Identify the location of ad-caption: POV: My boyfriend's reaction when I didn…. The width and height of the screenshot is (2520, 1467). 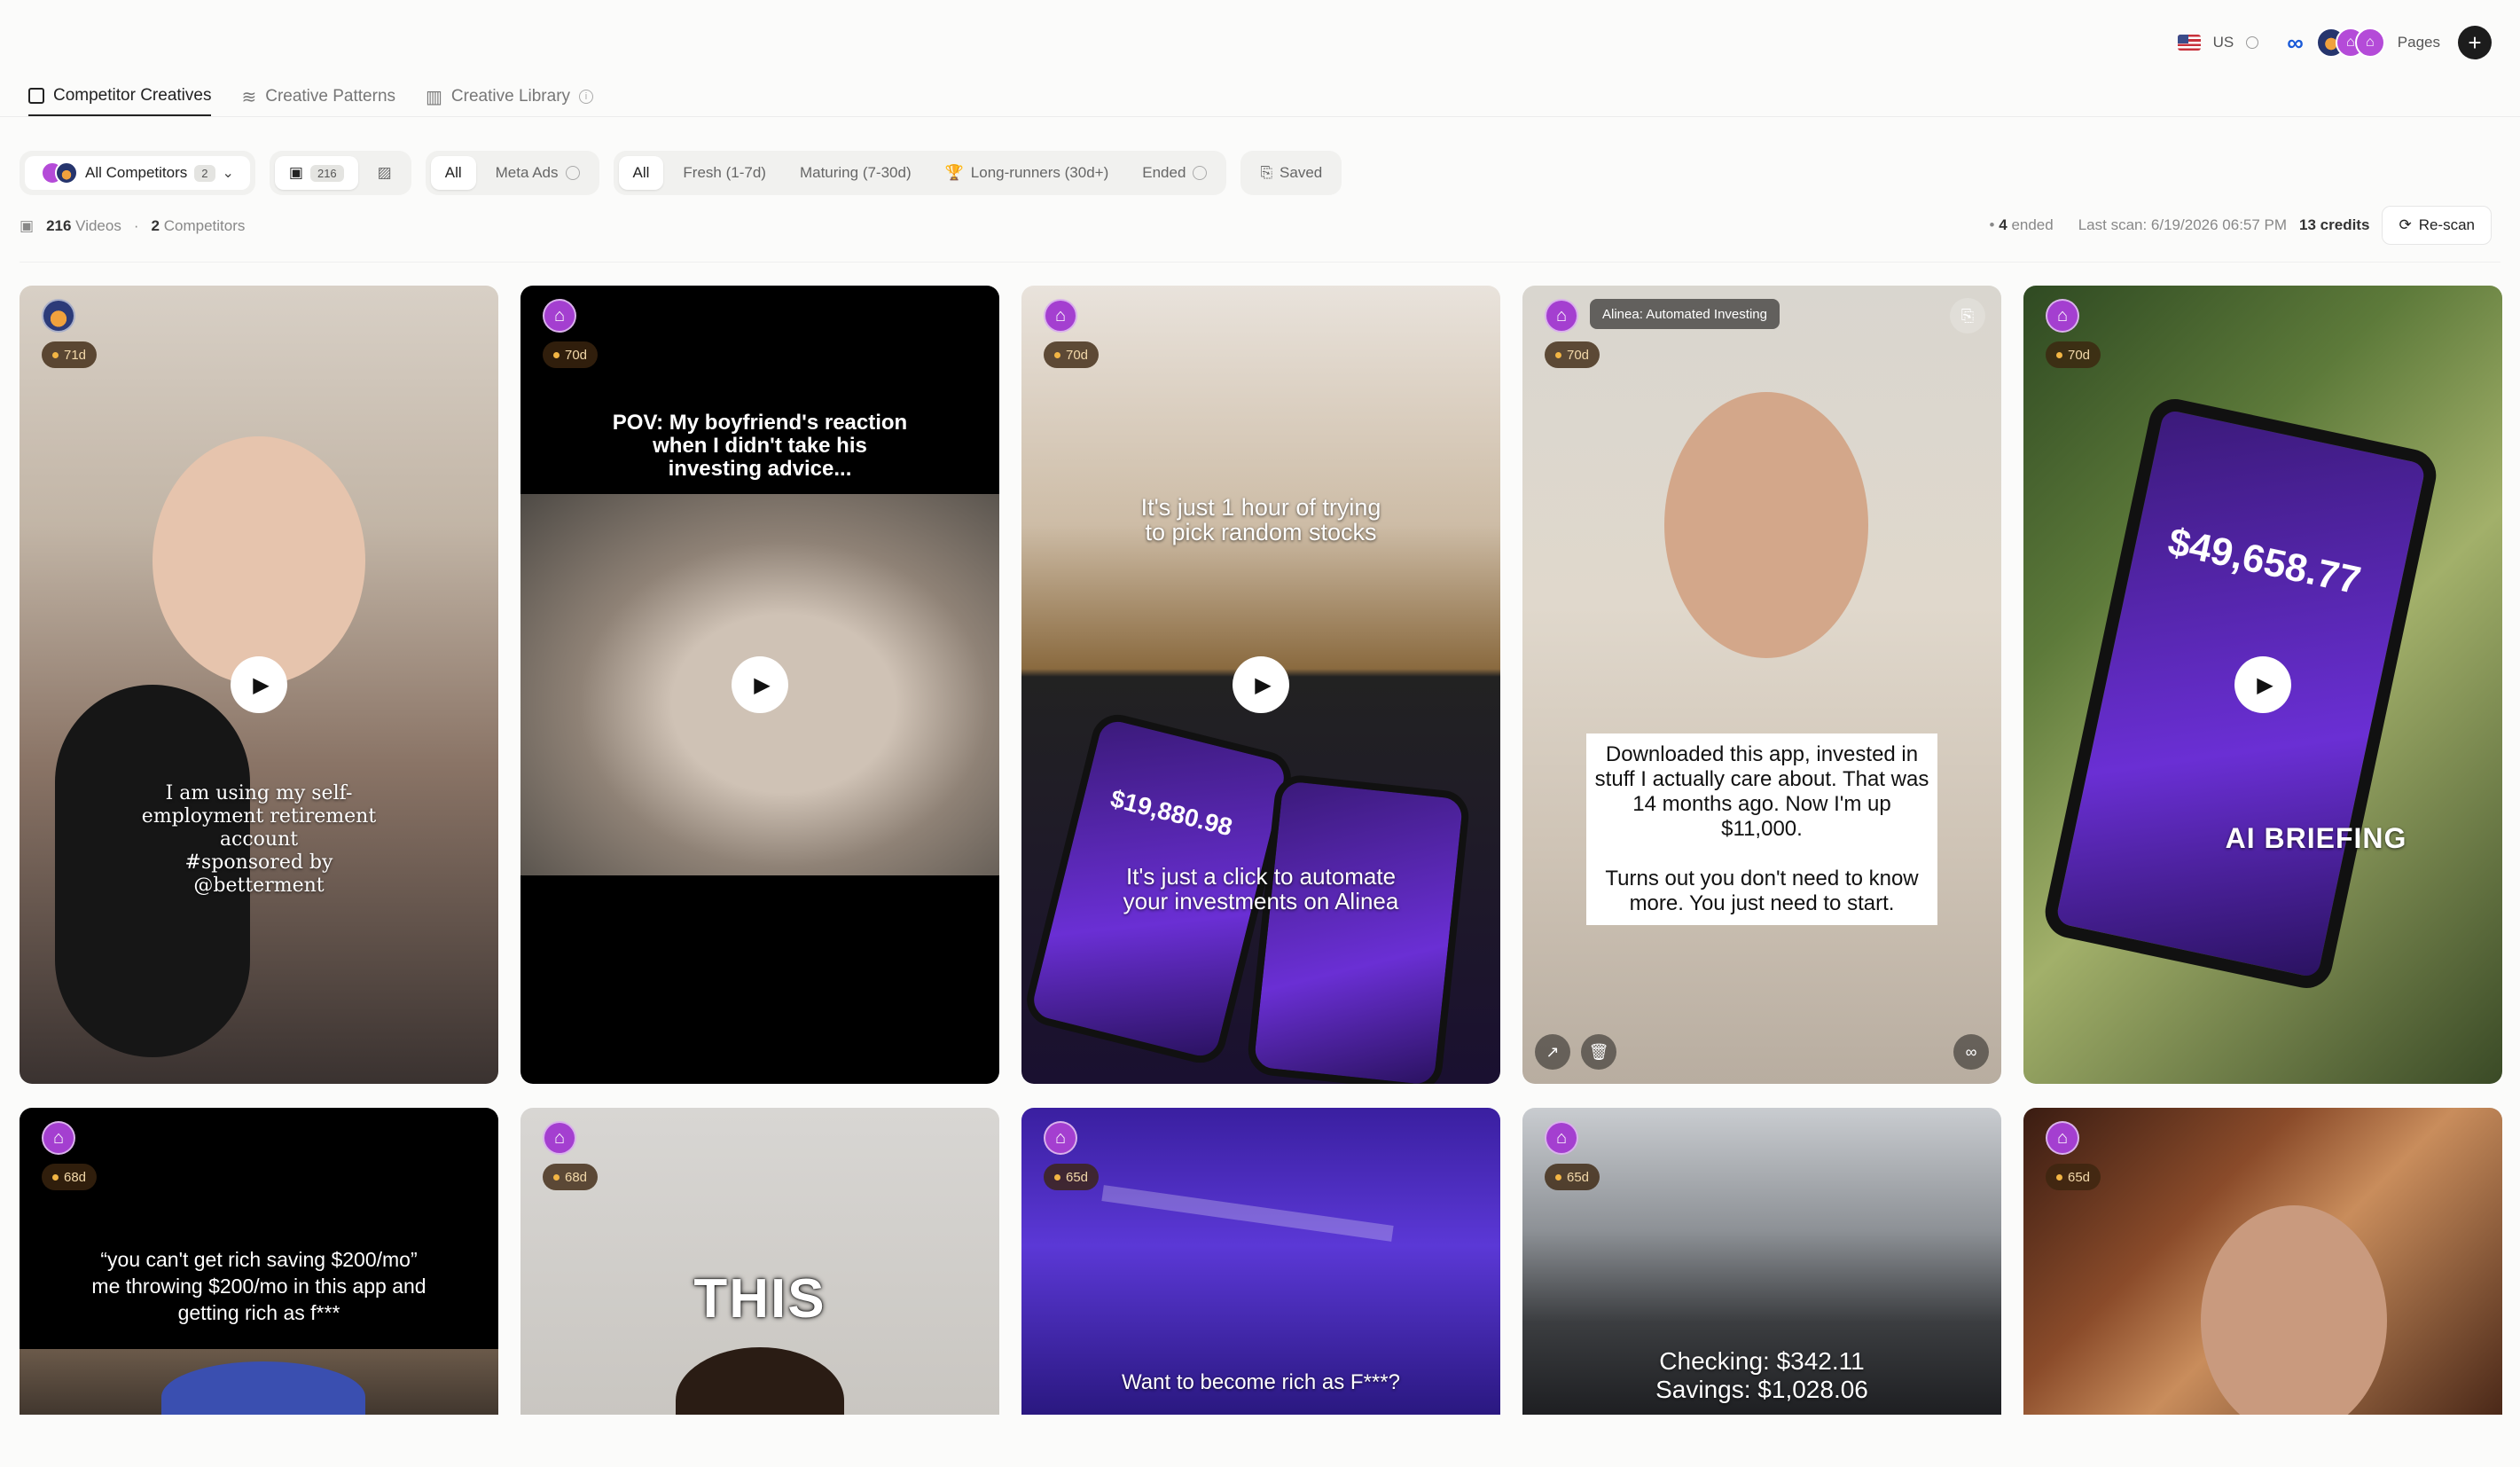
(760, 446).